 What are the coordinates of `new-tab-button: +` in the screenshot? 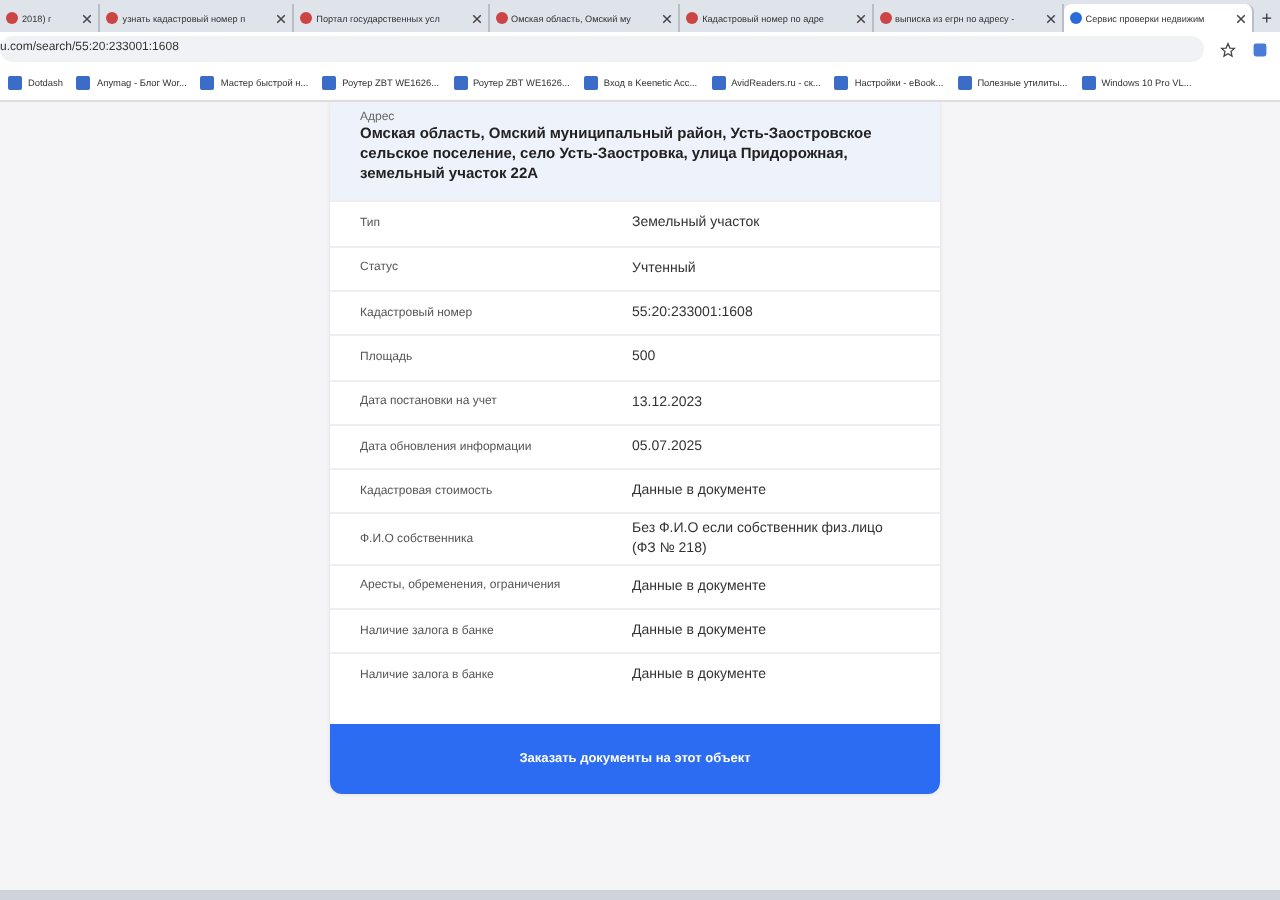 It's located at (1266, 18).